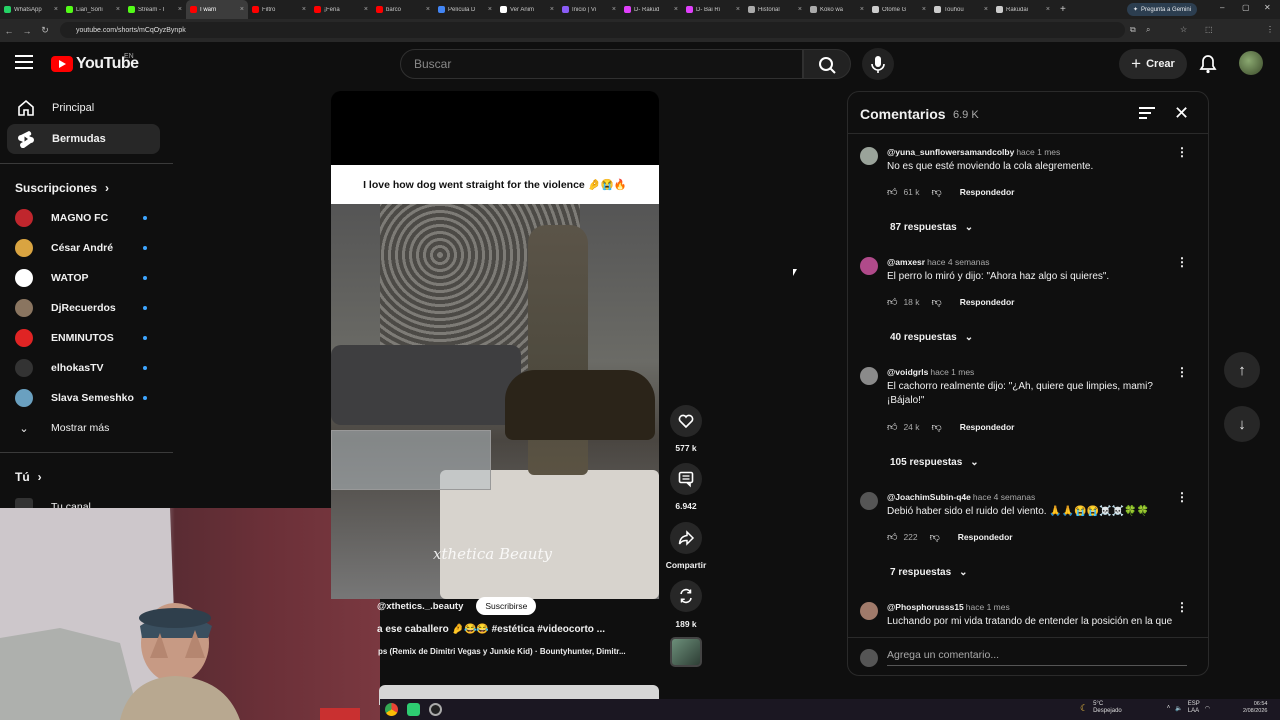 The width and height of the screenshot is (1280, 720). Describe the element at coordinates (85, 428) in the screenshot. I see `show-more-button: ⌄ Mostrar más` at that location.